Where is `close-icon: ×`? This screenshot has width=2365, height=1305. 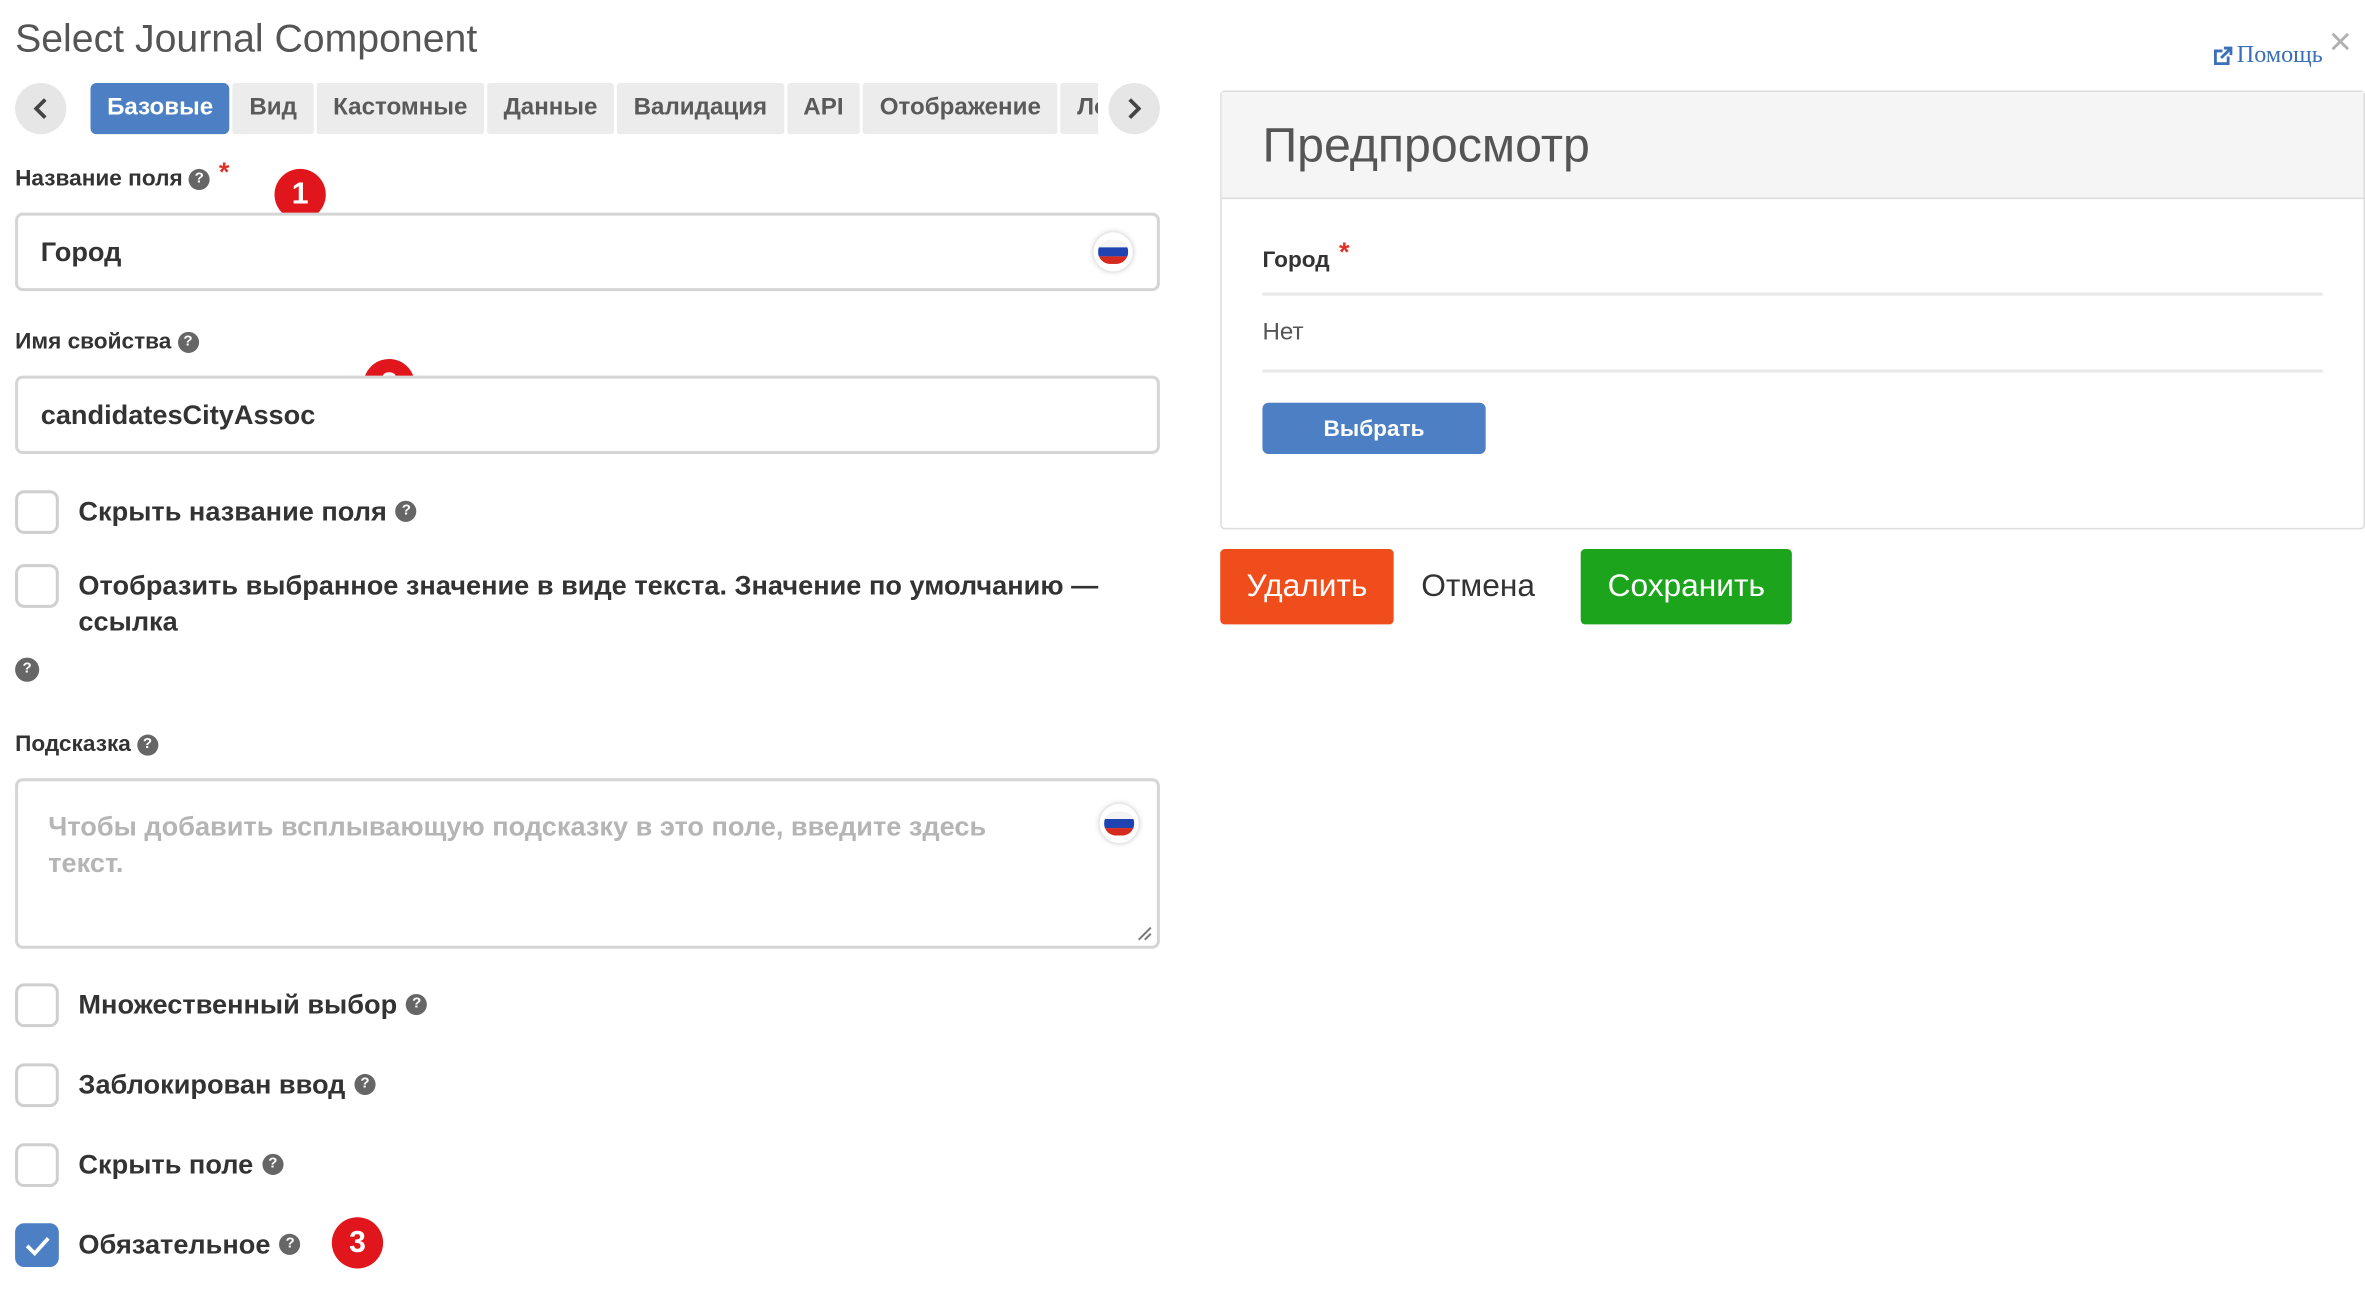
close-icon: × is located at coordinates (2340, 40).